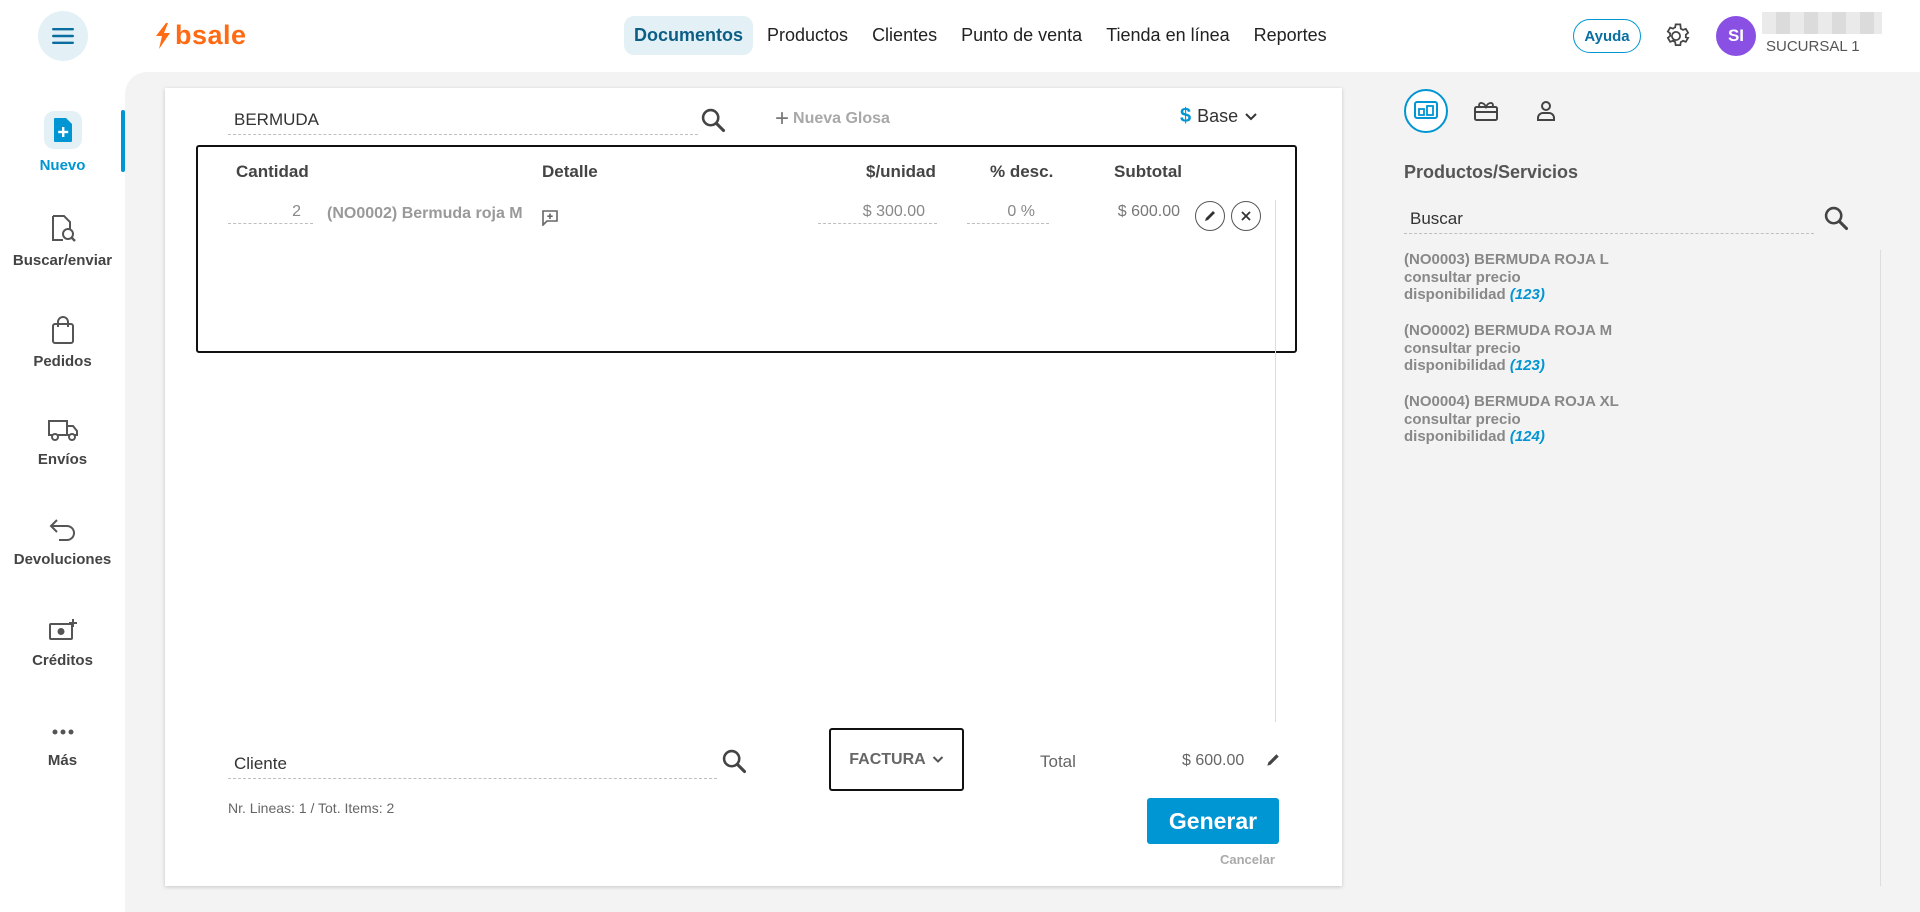 This screenshot has width=1920, height=912. What do you see at coordinates (1609, 219) in the screenshot?
I see `product-catalog-search-input: Buscar` at bounding box center [1609, 219].